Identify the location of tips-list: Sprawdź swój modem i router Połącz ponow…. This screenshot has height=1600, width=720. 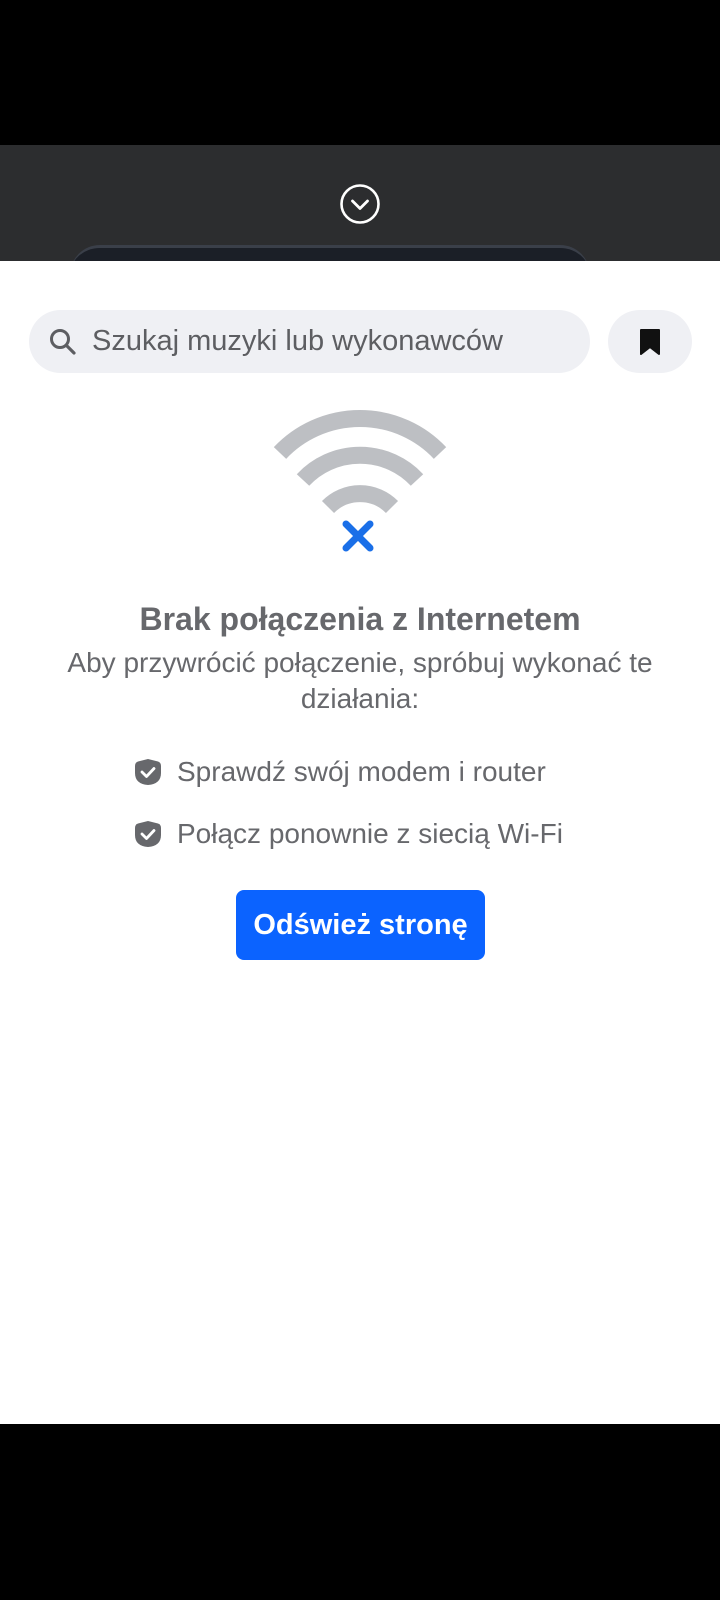
(394, 813).